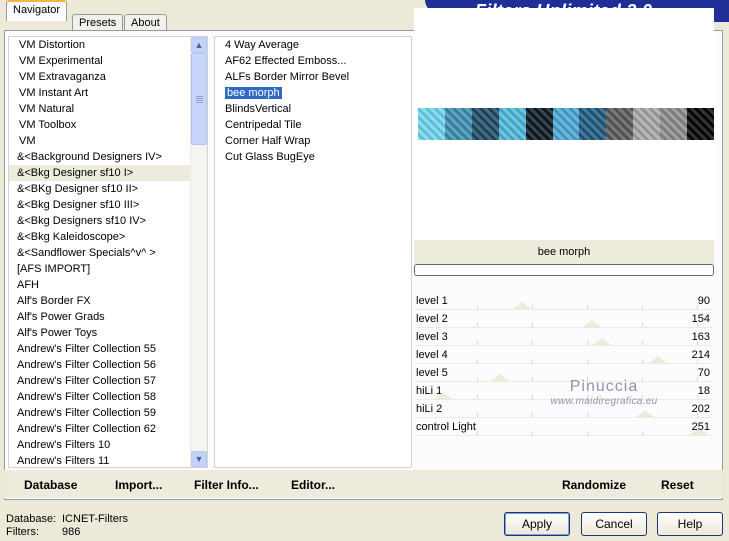 The height and width of the screenshot is (541, 729). Describe the element at coordinates (108, 381) in the screenshot. I see `category-item: Andrew's Filter Collection 57` at that location.